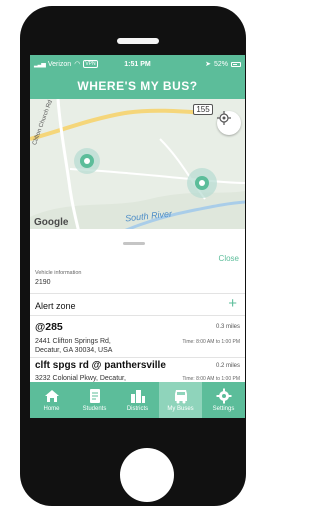  I want to click on stop-distance: 0.3 miles, so click(227, 327).